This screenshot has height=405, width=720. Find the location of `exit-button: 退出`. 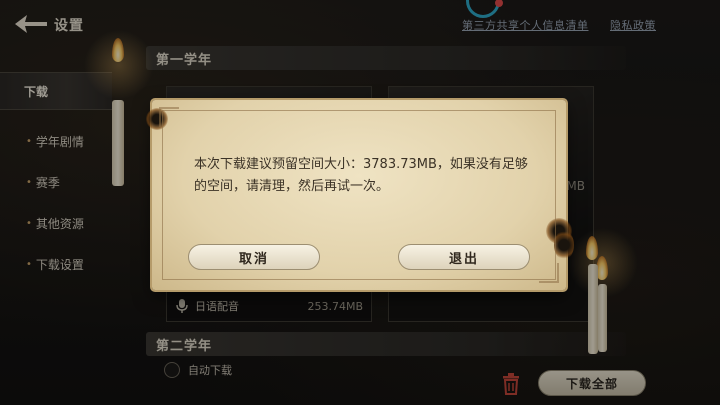

exit-button: 退出 is located at coordinates (464, 257).